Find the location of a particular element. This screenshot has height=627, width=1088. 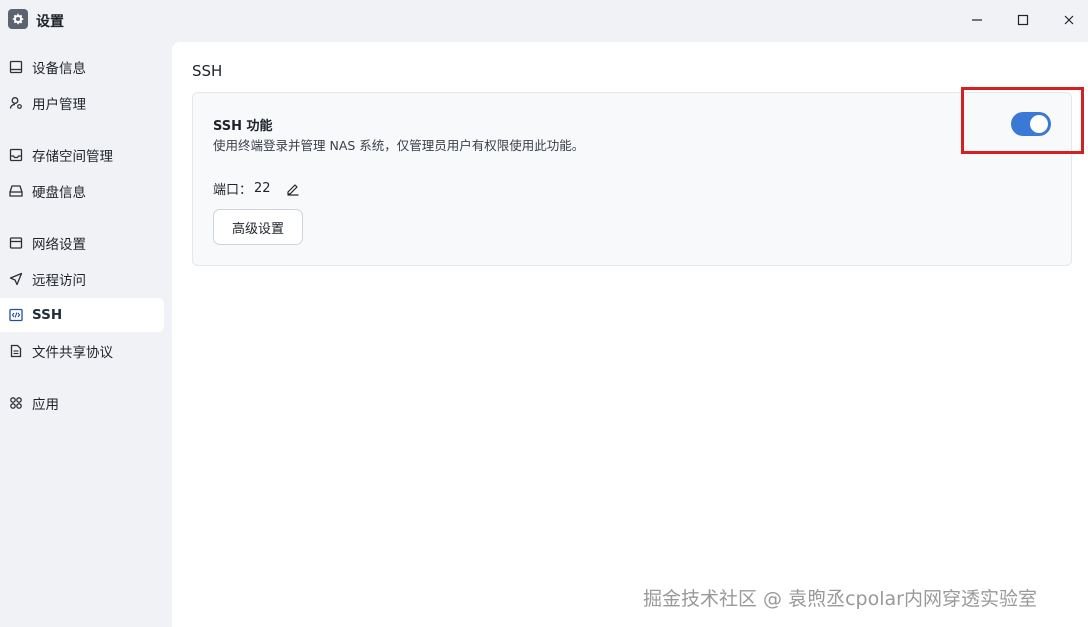

maximize-button is located at coordinates (1023, 20).